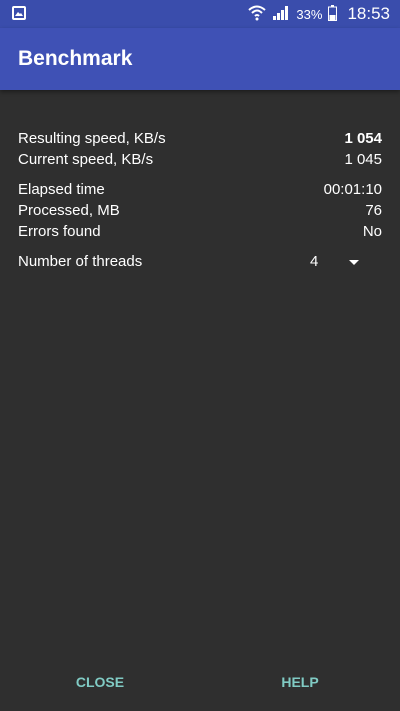 The width and height of the screenshot is (400, 711). I want to click on elapsed-time-label: Elapsed time, so click(61, 189).